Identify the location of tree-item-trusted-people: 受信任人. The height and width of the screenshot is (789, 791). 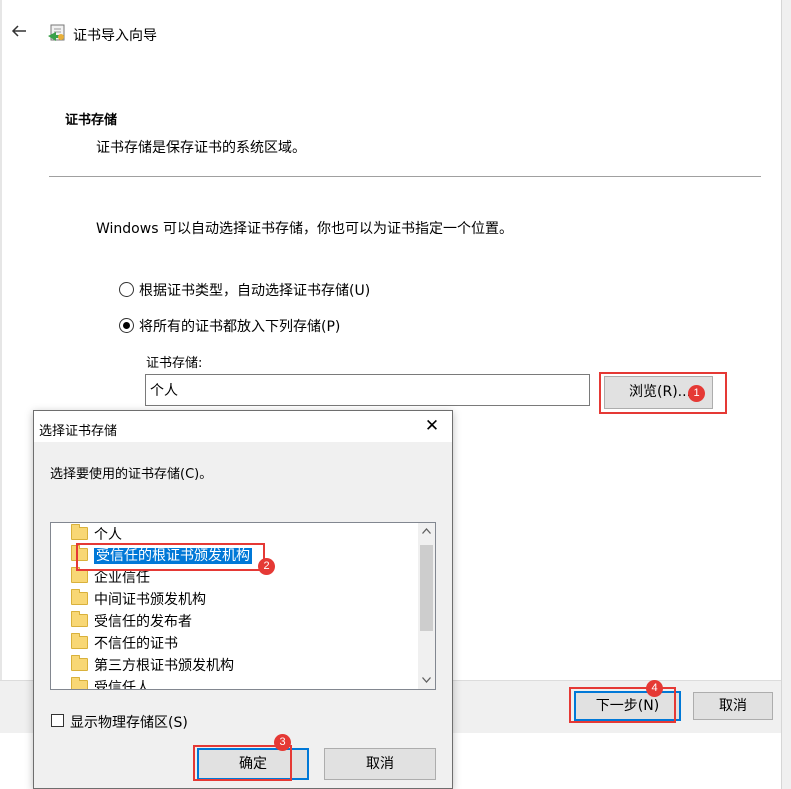
(110, 683).